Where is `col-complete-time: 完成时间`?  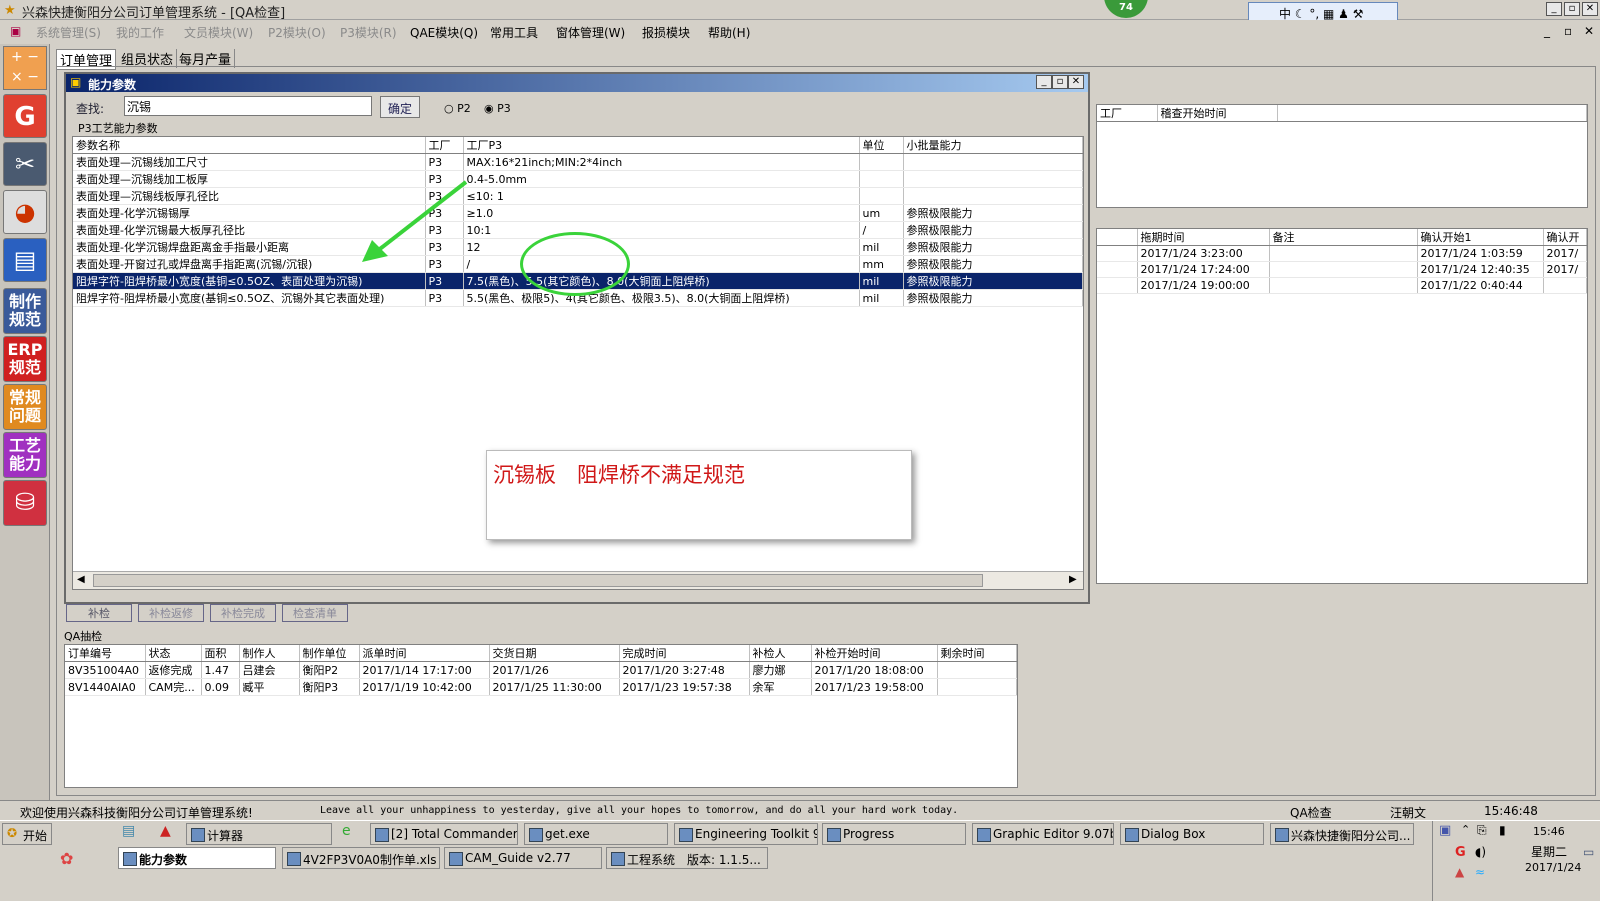
col-complete-time: 完成时间 is located at coordinates (684, 653).